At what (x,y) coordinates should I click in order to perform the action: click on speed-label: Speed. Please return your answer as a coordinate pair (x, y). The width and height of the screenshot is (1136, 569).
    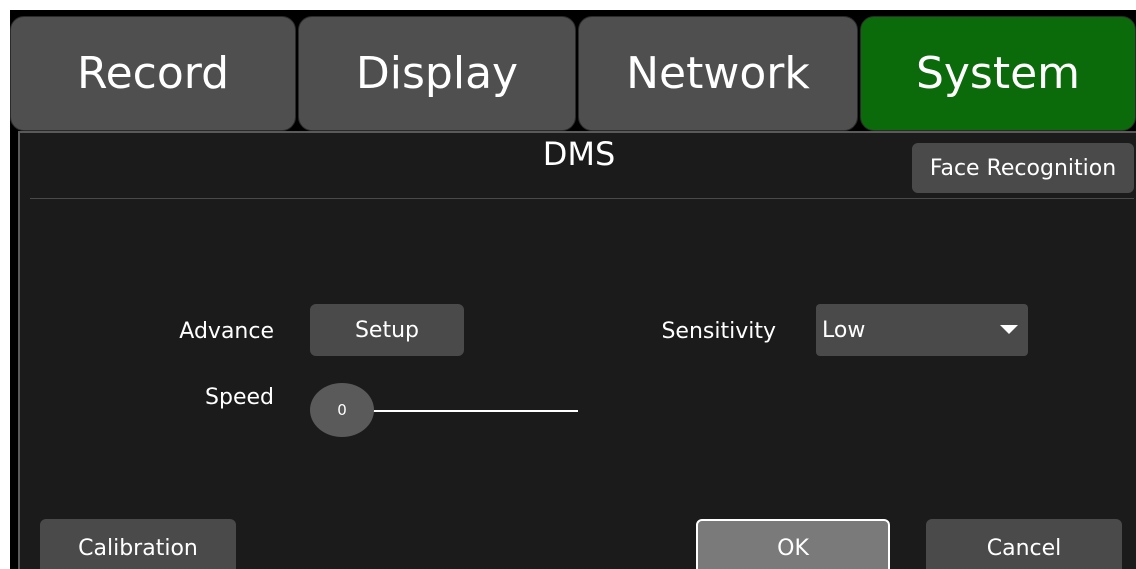
    Looking at the image, I should click on (239, 397).